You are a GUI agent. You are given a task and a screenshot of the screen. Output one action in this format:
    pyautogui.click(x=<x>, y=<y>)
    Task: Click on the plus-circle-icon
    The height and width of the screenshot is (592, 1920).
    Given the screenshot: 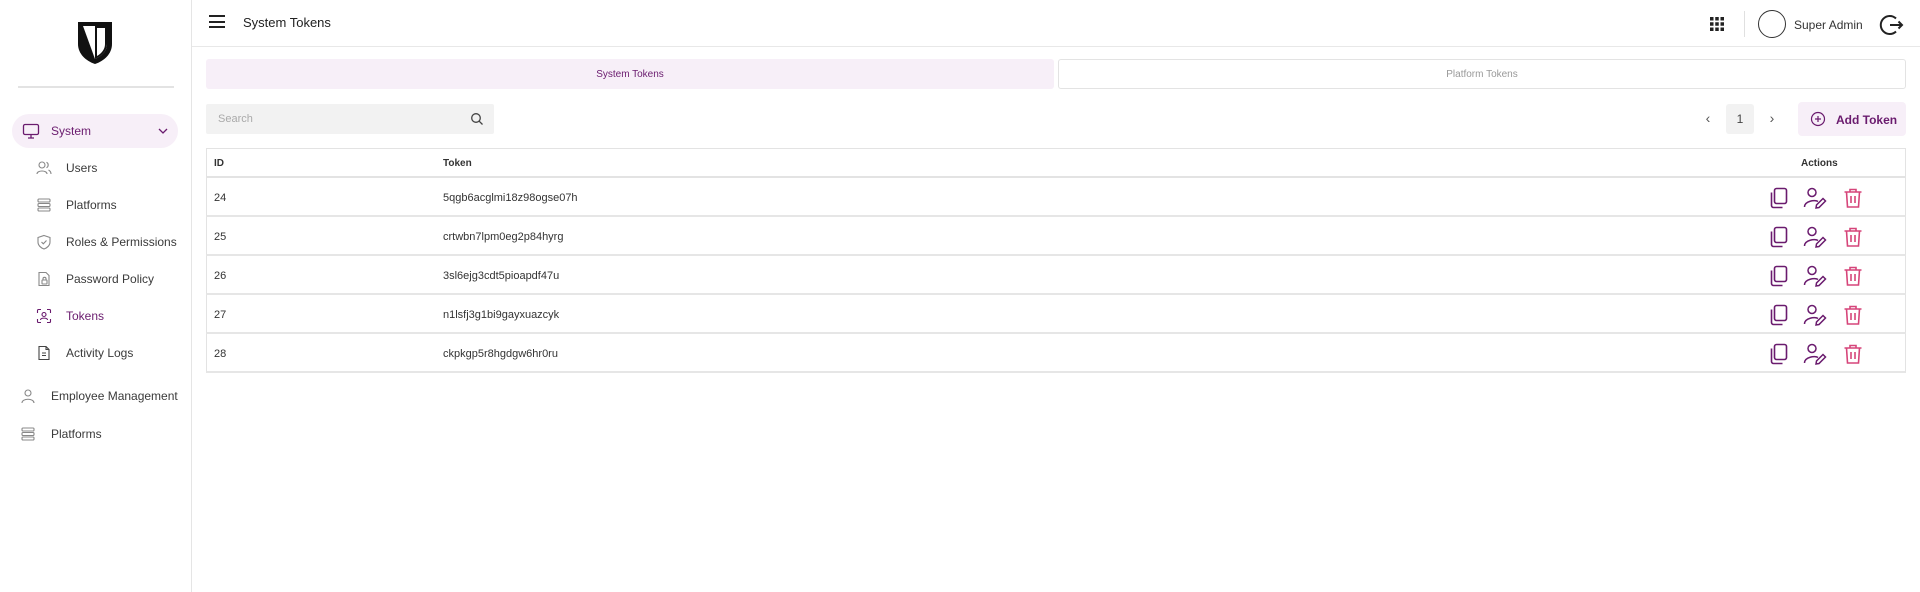 What is the action you would take?
    pyautogui.click(x=1818, y=119)
    